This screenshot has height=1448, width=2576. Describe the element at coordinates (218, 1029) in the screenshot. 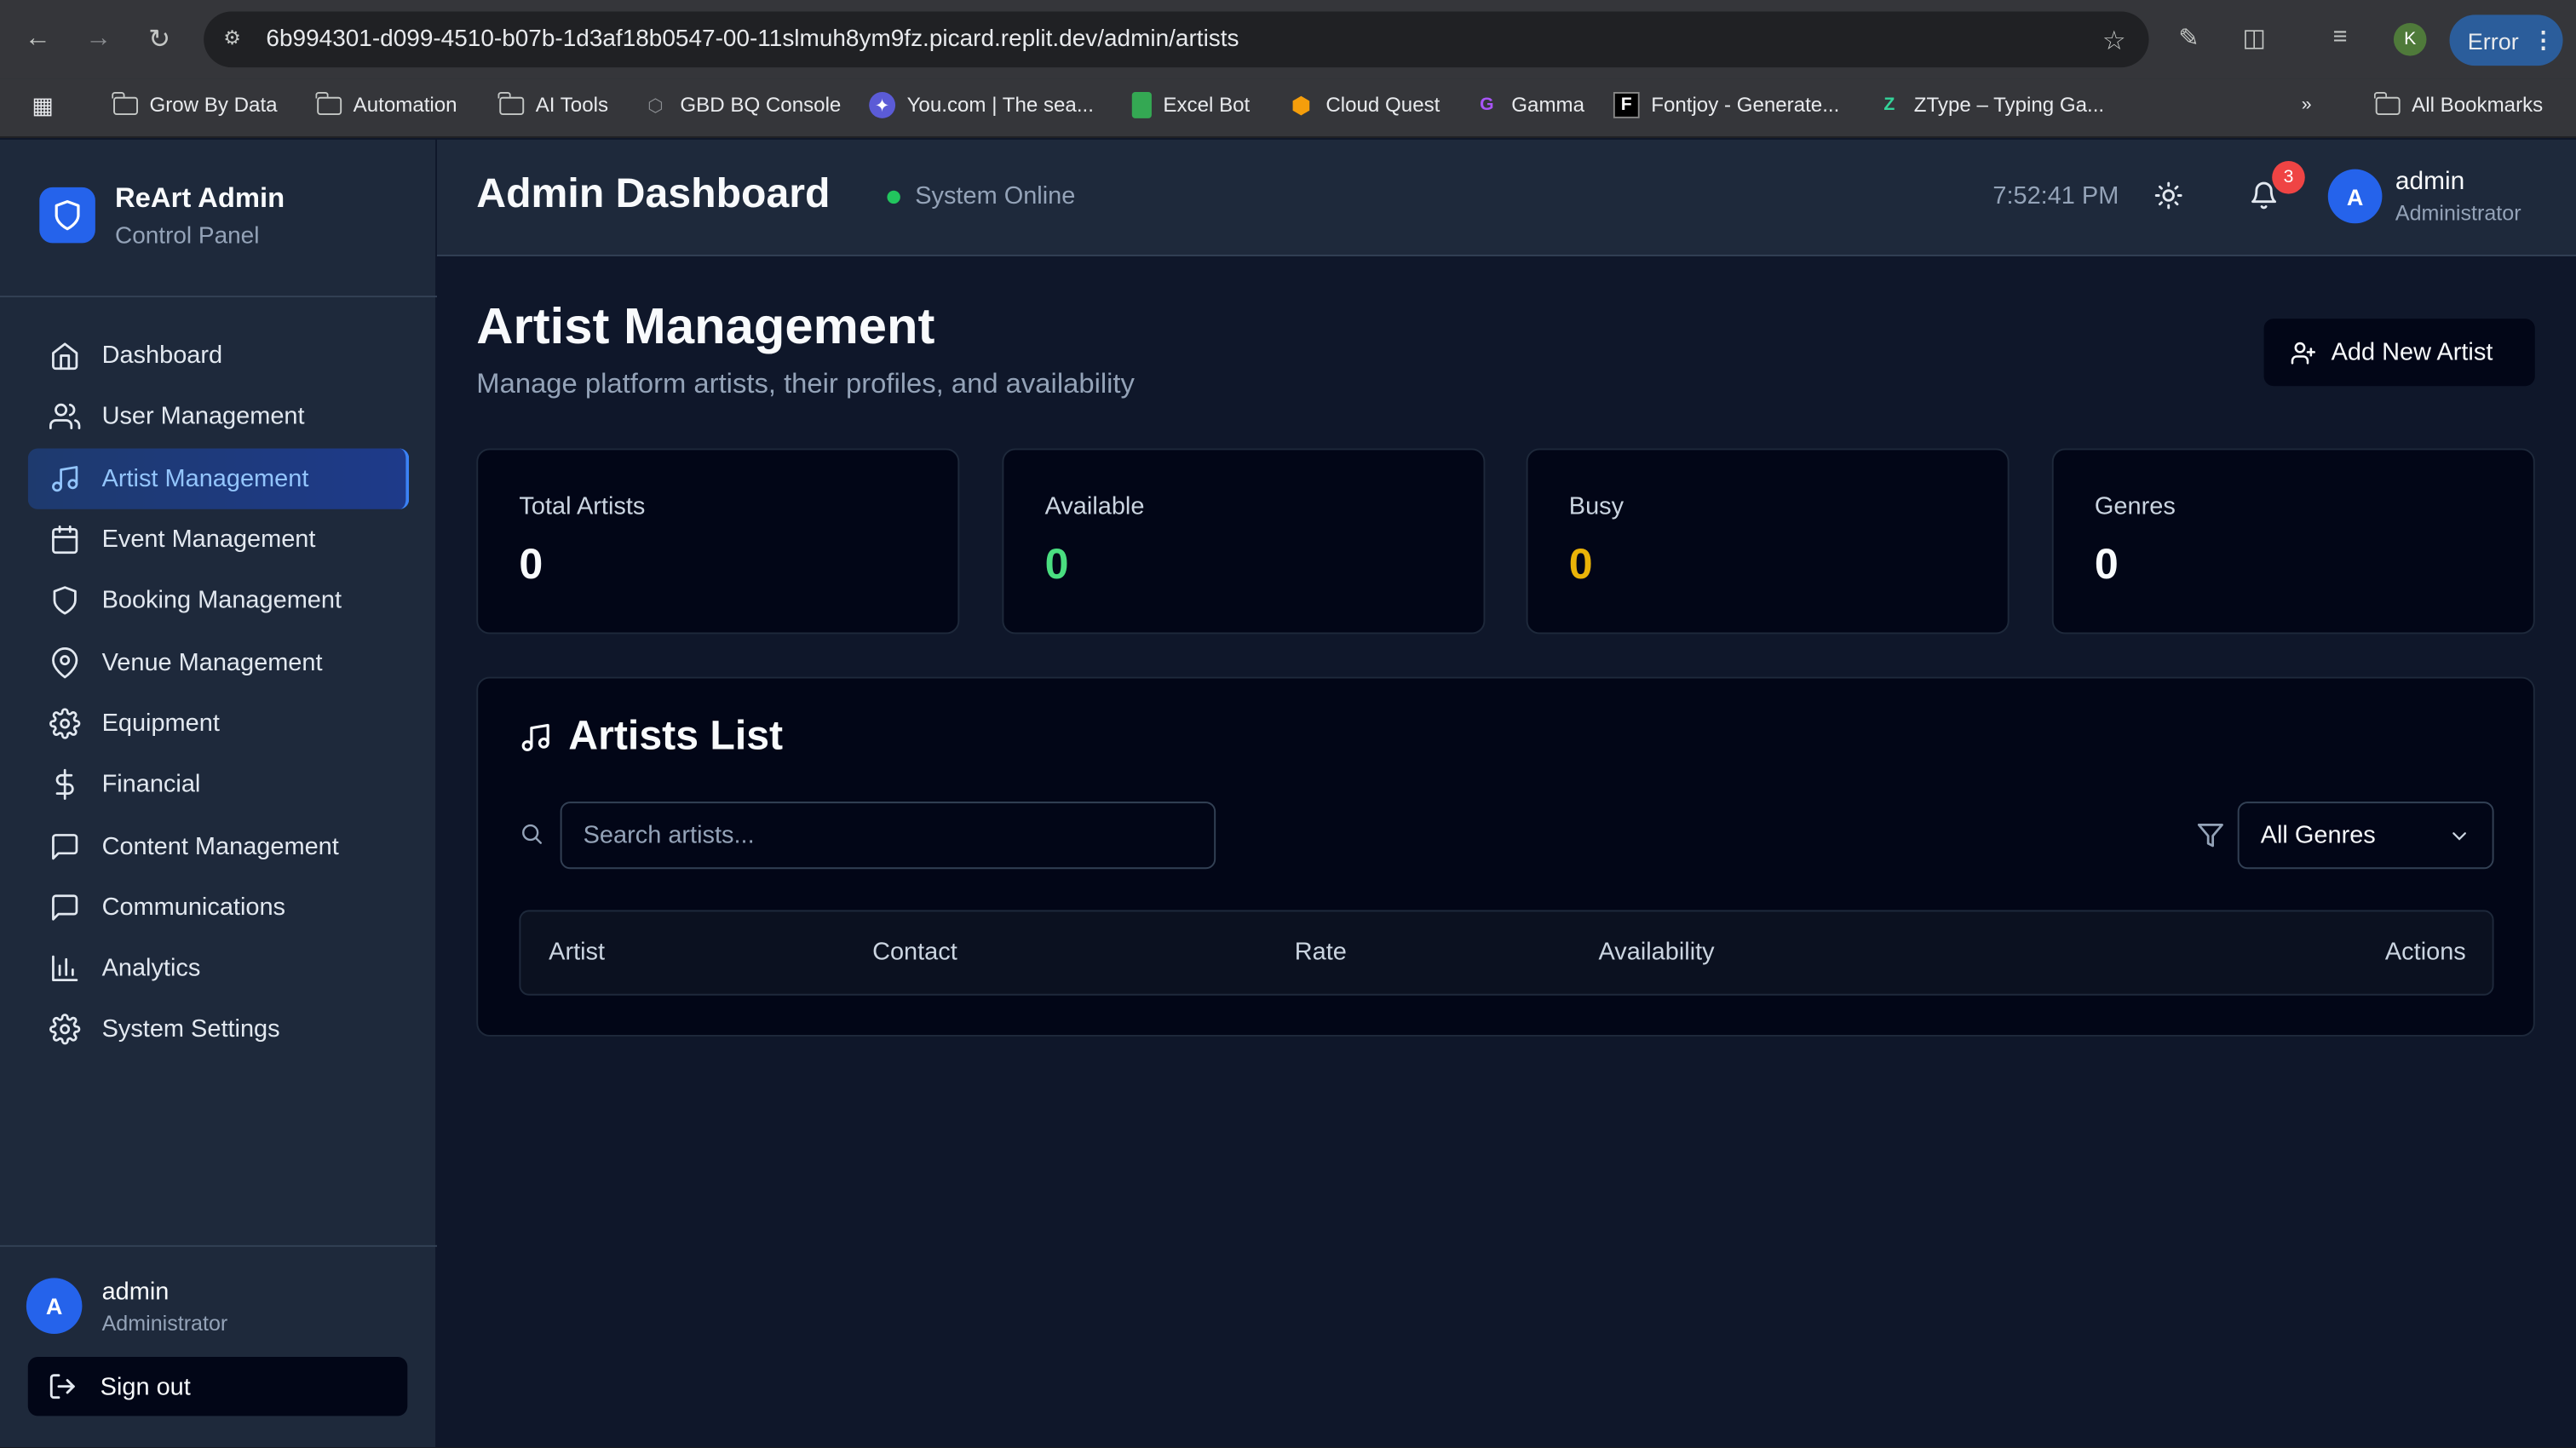

I see `sidebar-item-system-settings: System Settings` at that location.